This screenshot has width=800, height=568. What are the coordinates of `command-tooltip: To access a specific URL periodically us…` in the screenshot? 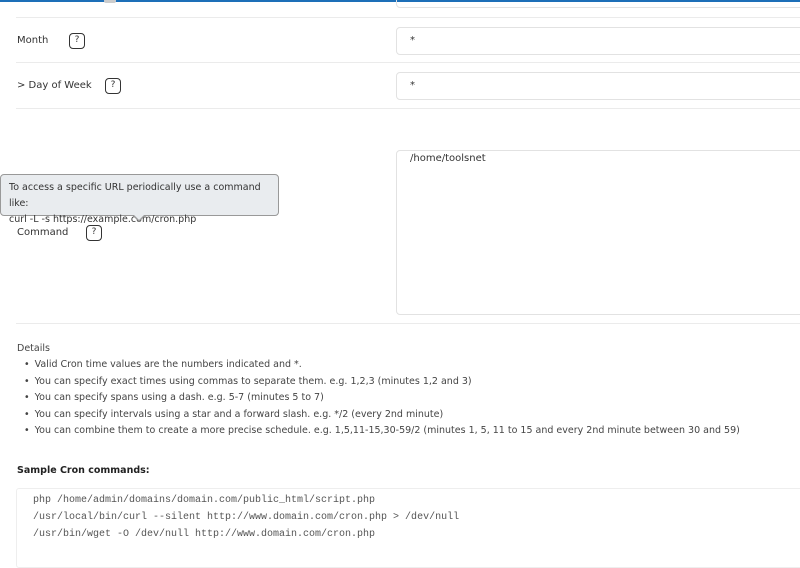 It's located at (139, 199).